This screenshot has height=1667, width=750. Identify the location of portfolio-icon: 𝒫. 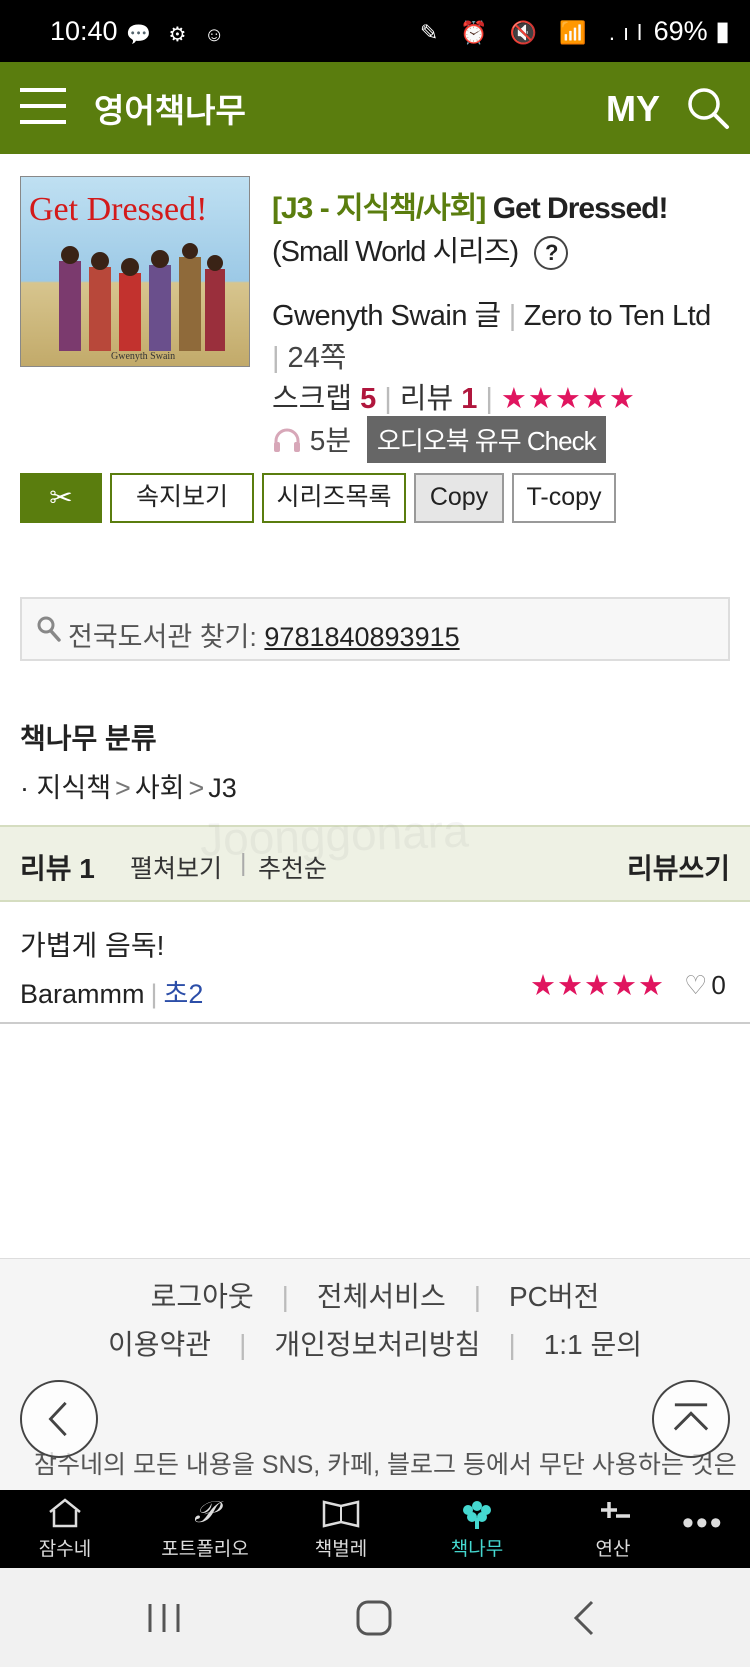
(205, 1512).